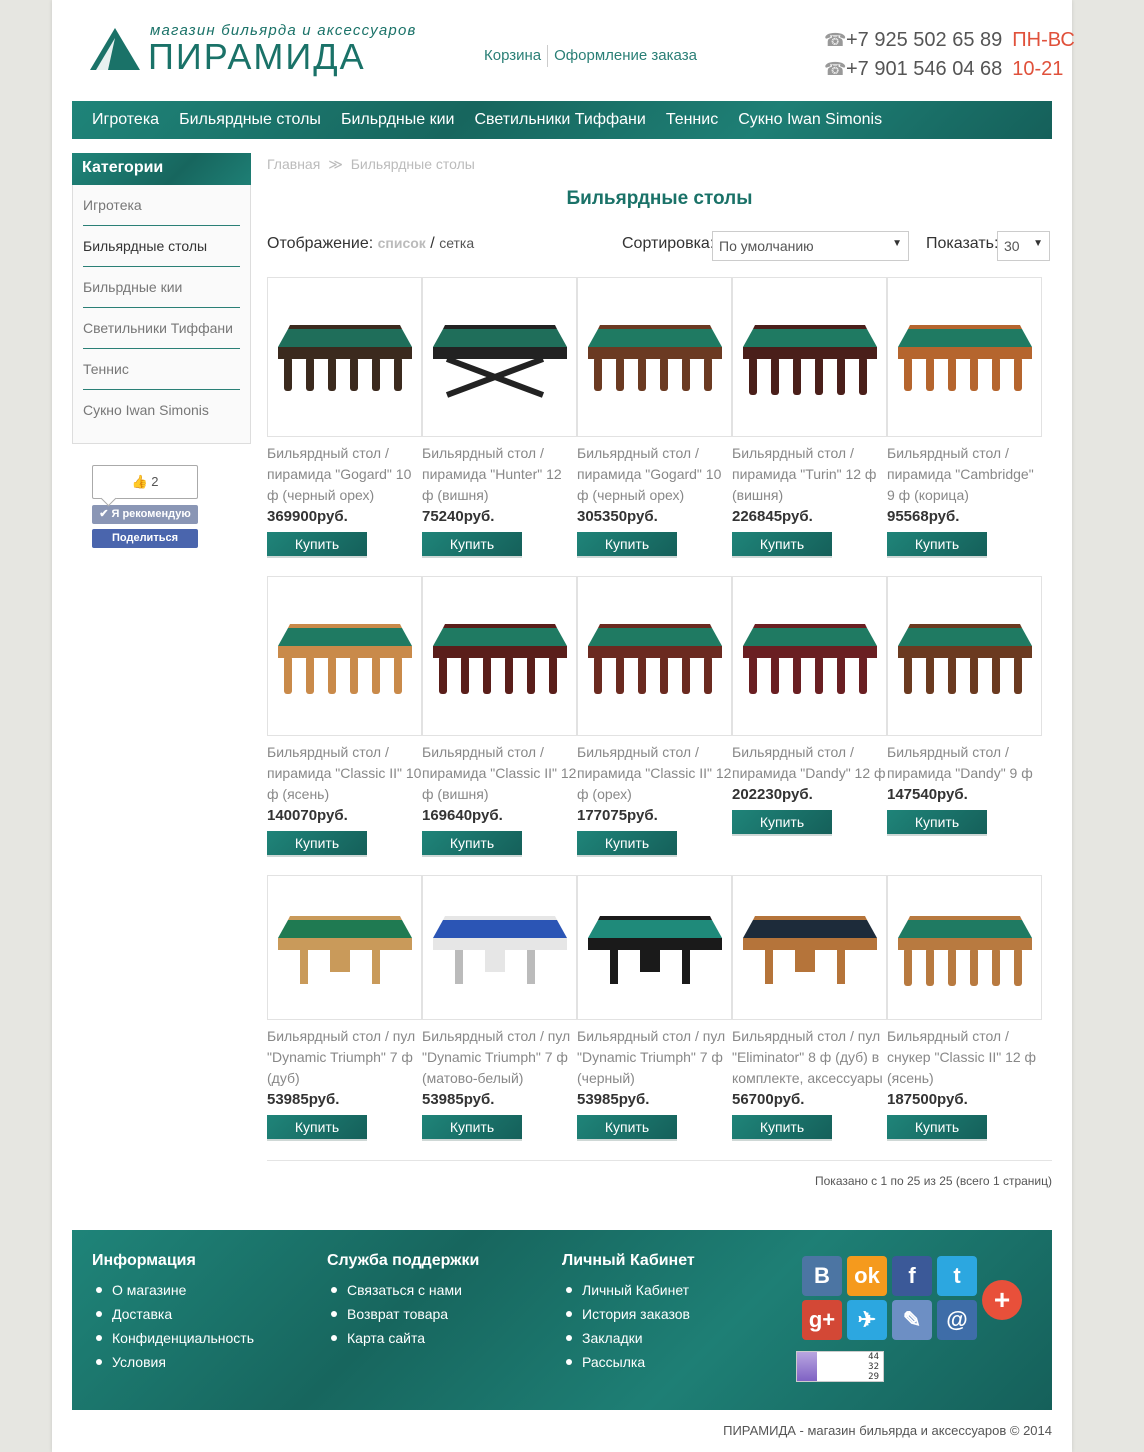  What do you see at coordinates (125, 120) in the screenshot?
I see `nav-item-games: Игротека` at bounding box center [125, 120].